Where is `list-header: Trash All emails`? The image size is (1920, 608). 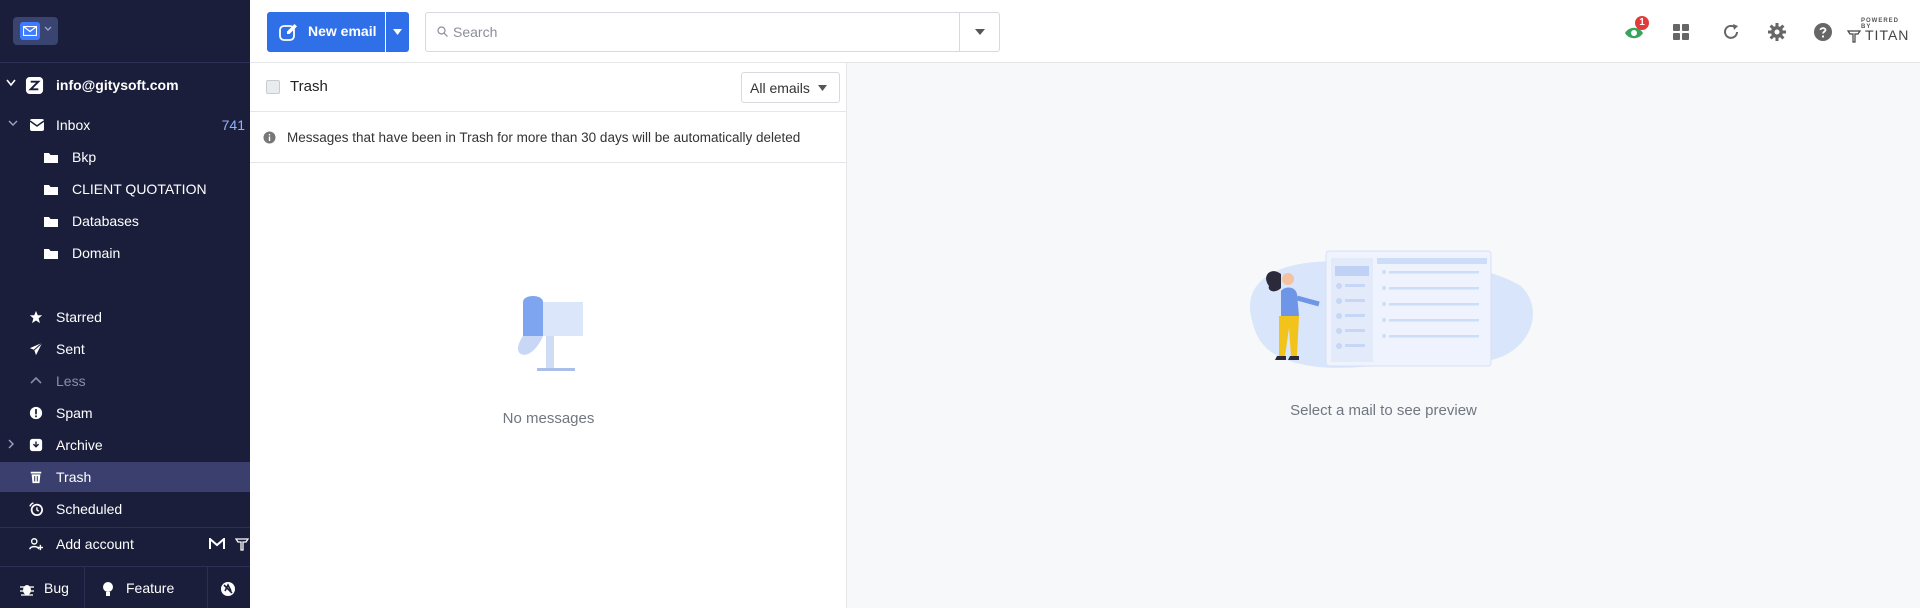 list-header: Trash All emails is located at coordinates (548, 87).